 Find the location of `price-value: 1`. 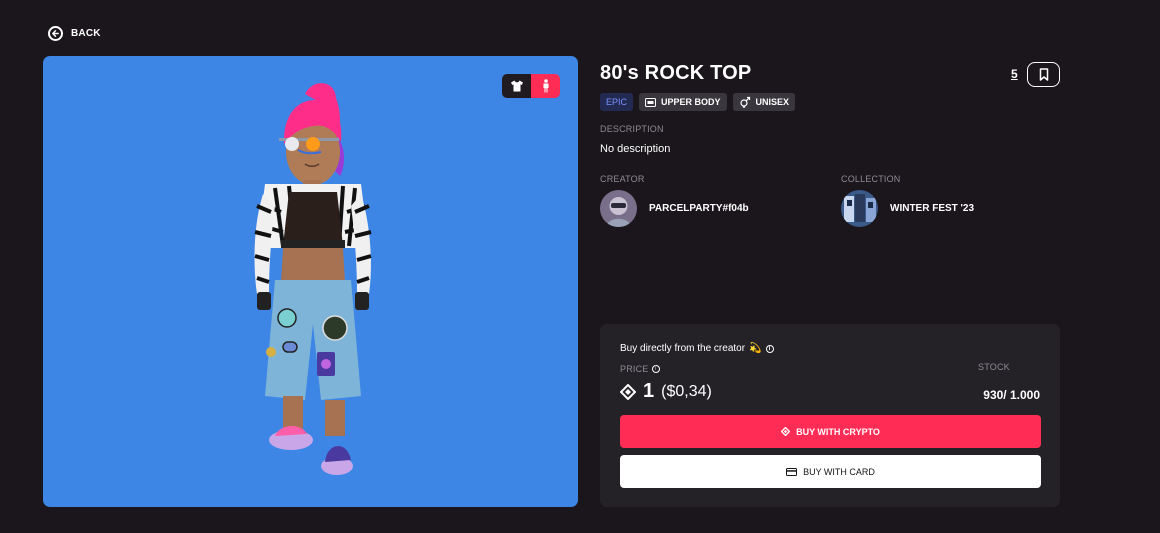

price-value: 1 is located at coordinates (649, 391).